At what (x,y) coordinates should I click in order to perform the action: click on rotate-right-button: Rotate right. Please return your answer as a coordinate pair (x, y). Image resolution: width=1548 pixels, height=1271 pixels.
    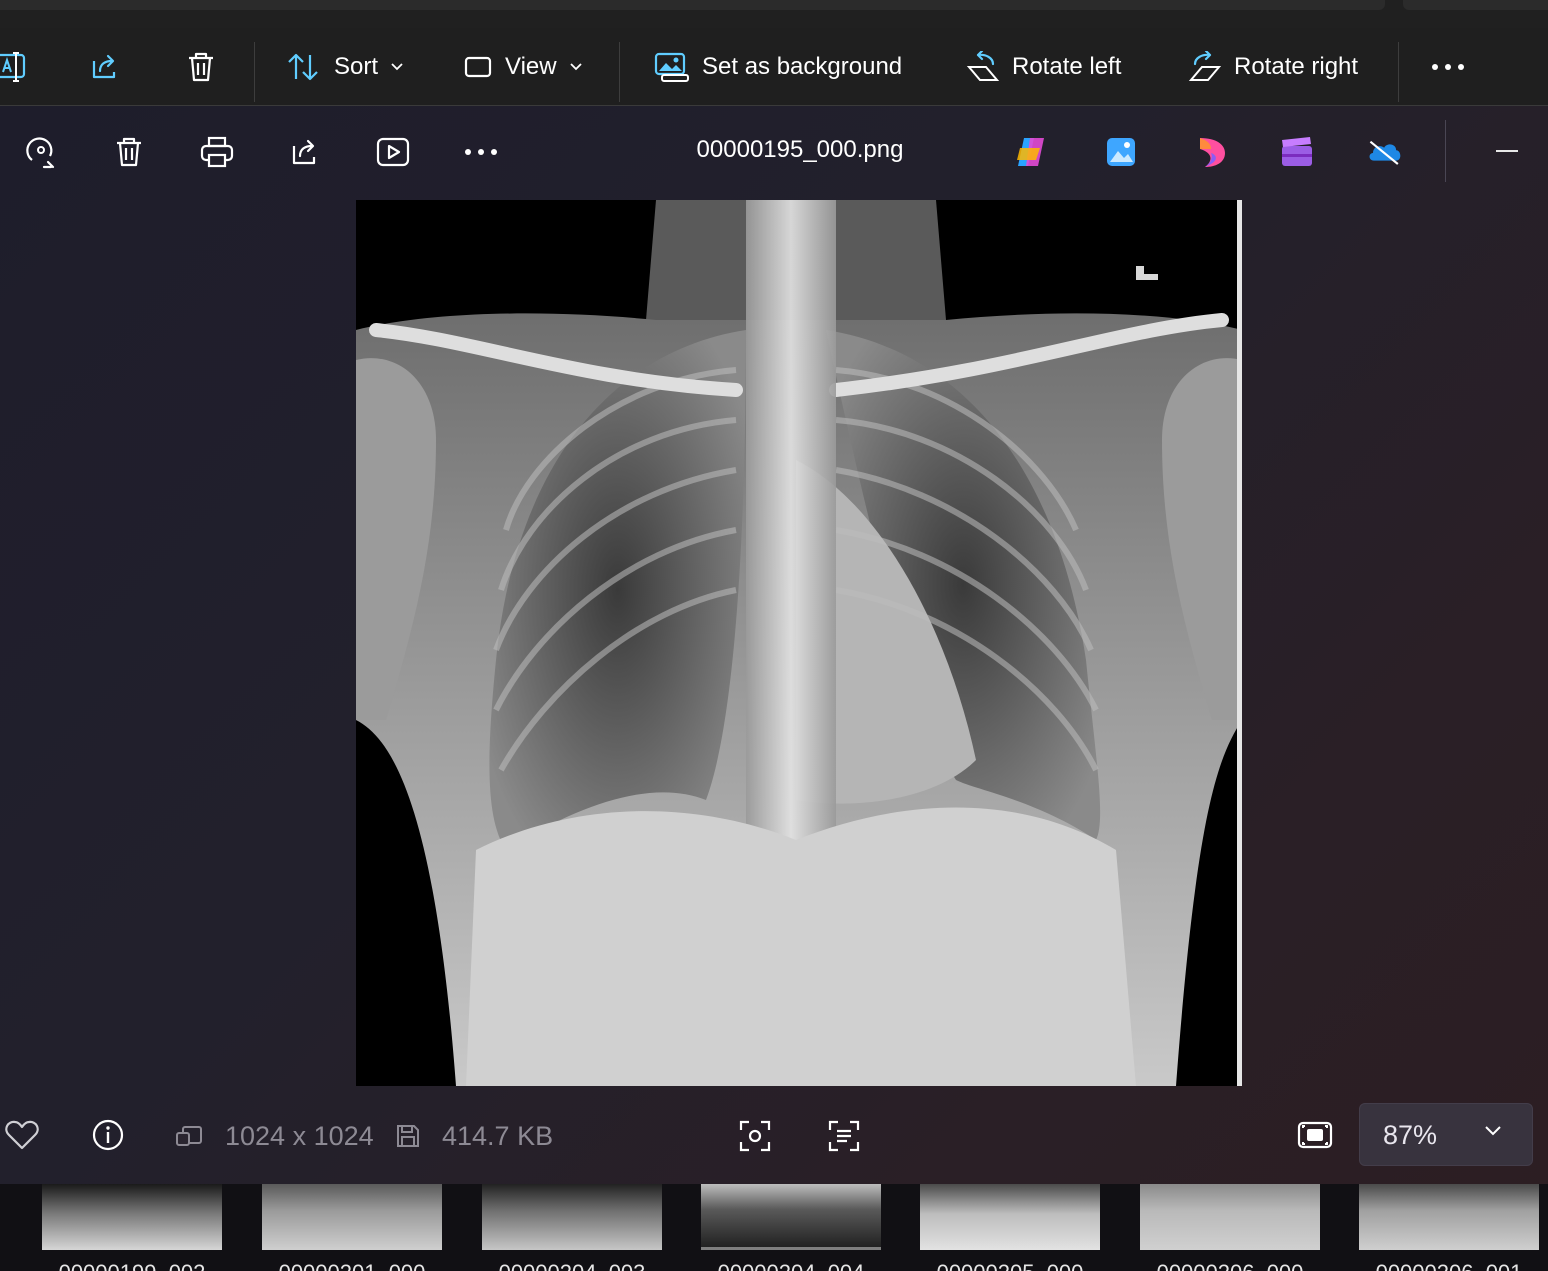
    Looking at the image, I should click on (1273, 67).